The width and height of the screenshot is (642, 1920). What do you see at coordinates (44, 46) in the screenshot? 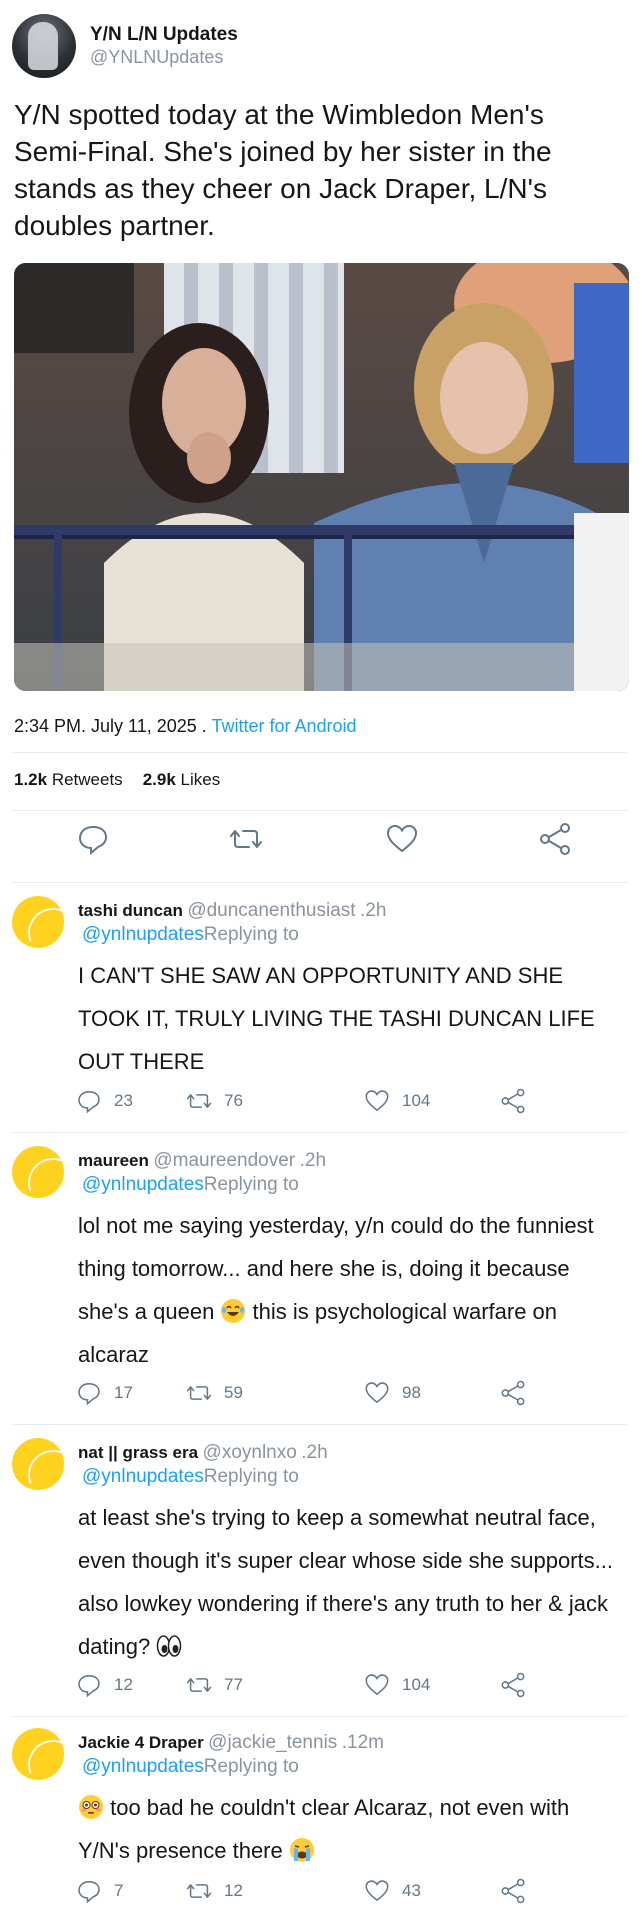
I see `author-avatar` at bounding box center [44, 46].